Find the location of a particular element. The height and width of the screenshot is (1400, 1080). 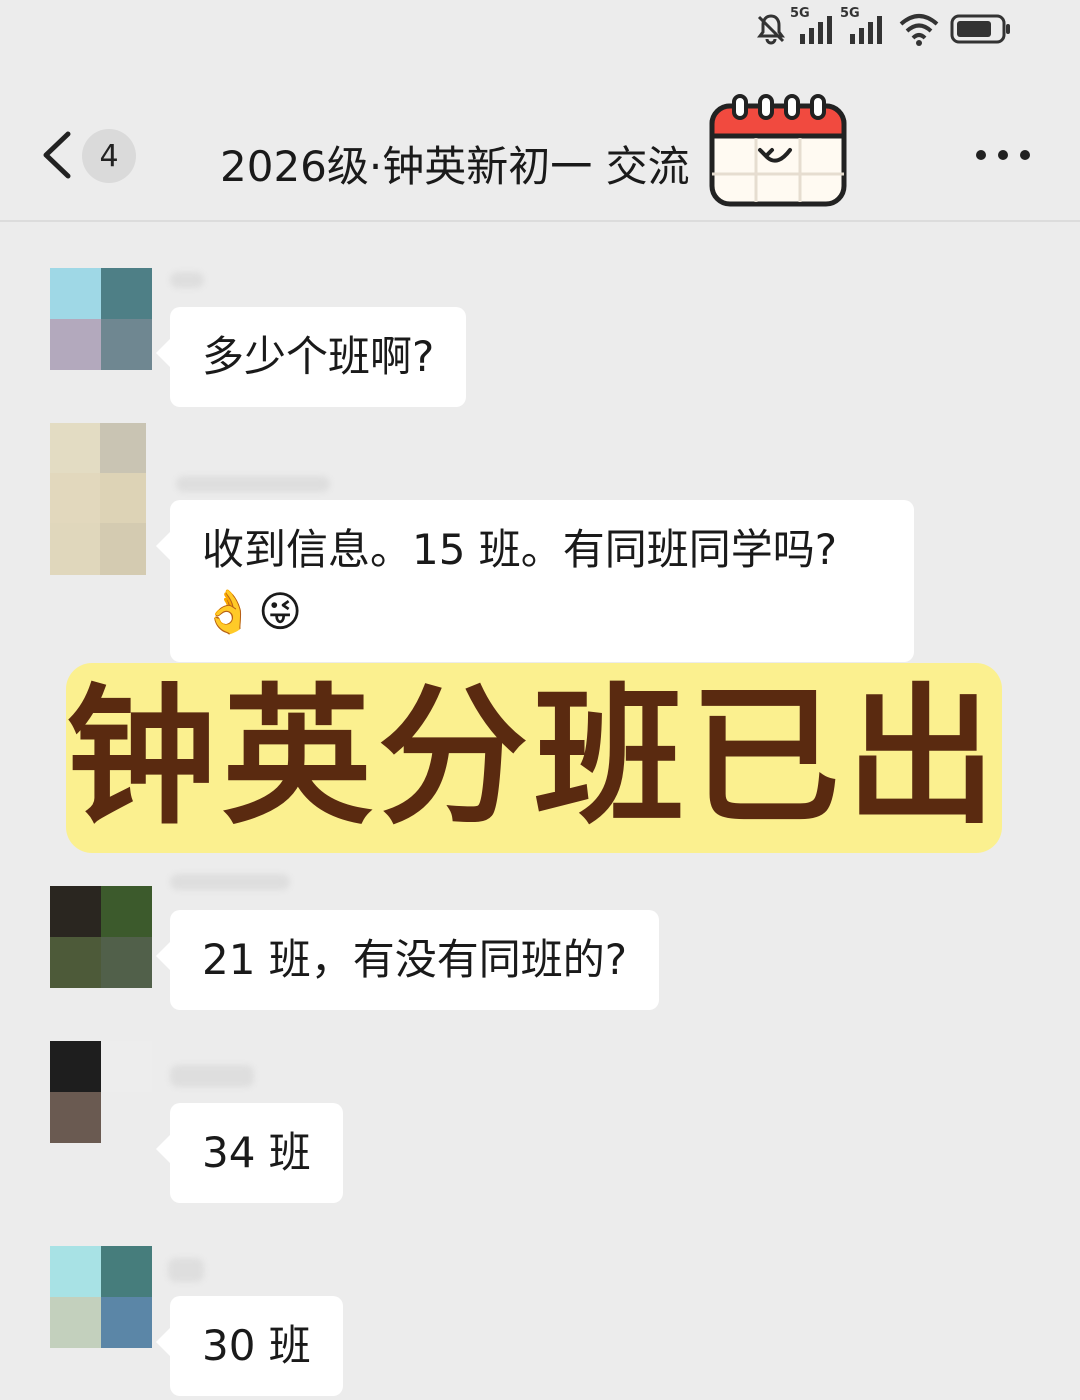

message-text: 多少个班啊? is located at coordinates (318, 356).